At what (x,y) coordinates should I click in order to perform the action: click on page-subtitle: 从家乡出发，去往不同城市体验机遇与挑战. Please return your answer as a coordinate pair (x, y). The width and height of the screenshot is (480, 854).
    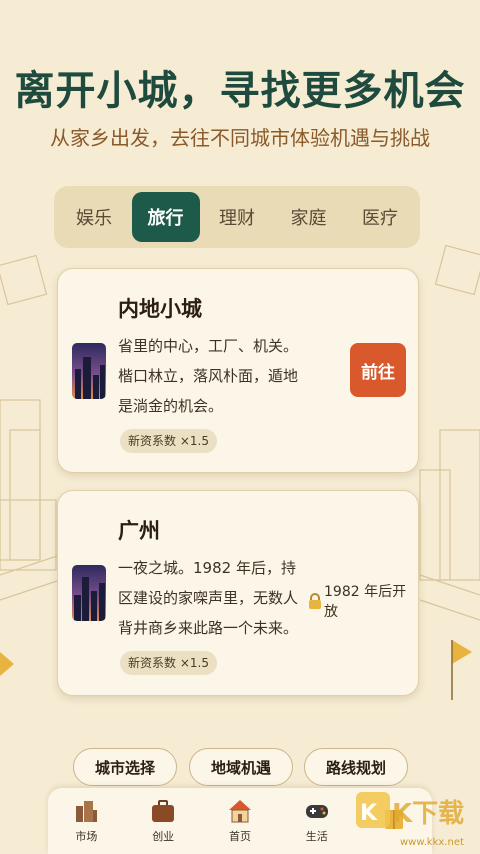
    Looking at the image, I should click on (240, 138).